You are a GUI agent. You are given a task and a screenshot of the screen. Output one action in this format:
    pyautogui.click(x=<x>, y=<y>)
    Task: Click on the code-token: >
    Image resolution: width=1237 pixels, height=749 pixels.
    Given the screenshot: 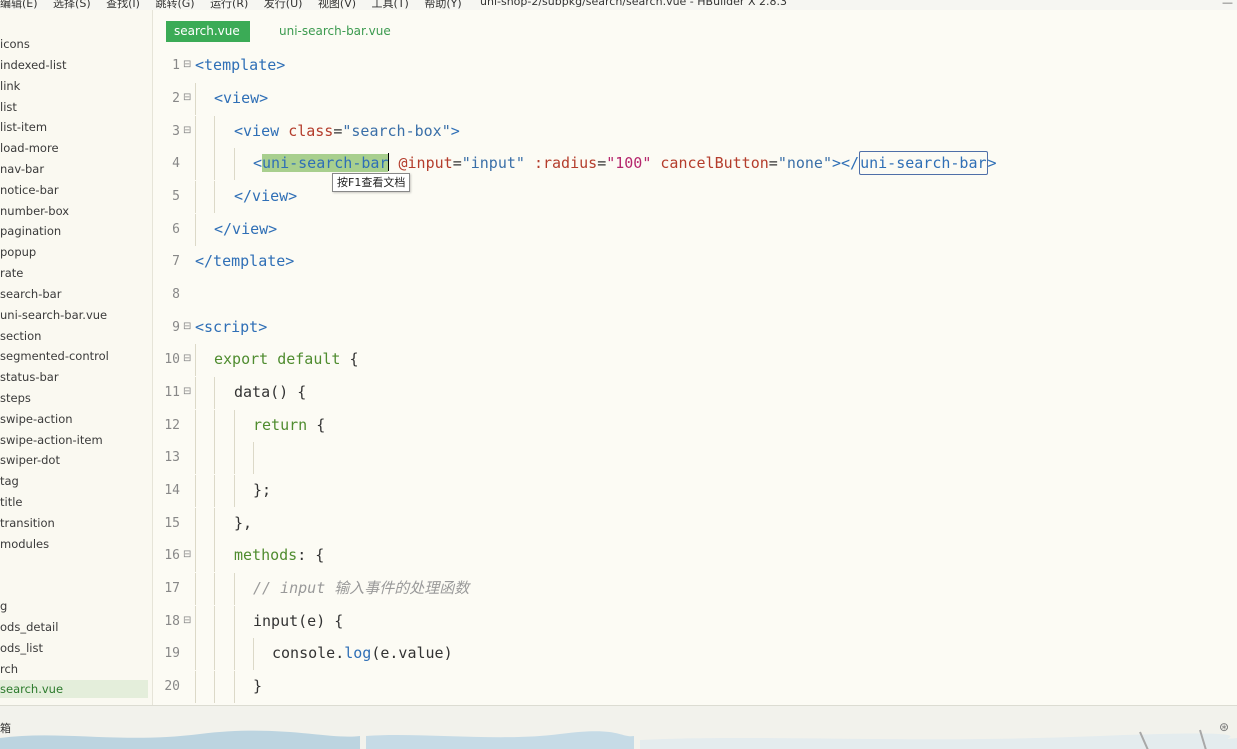 What is the action you would take?
    pyautogui.click(x=455, y=131)
    